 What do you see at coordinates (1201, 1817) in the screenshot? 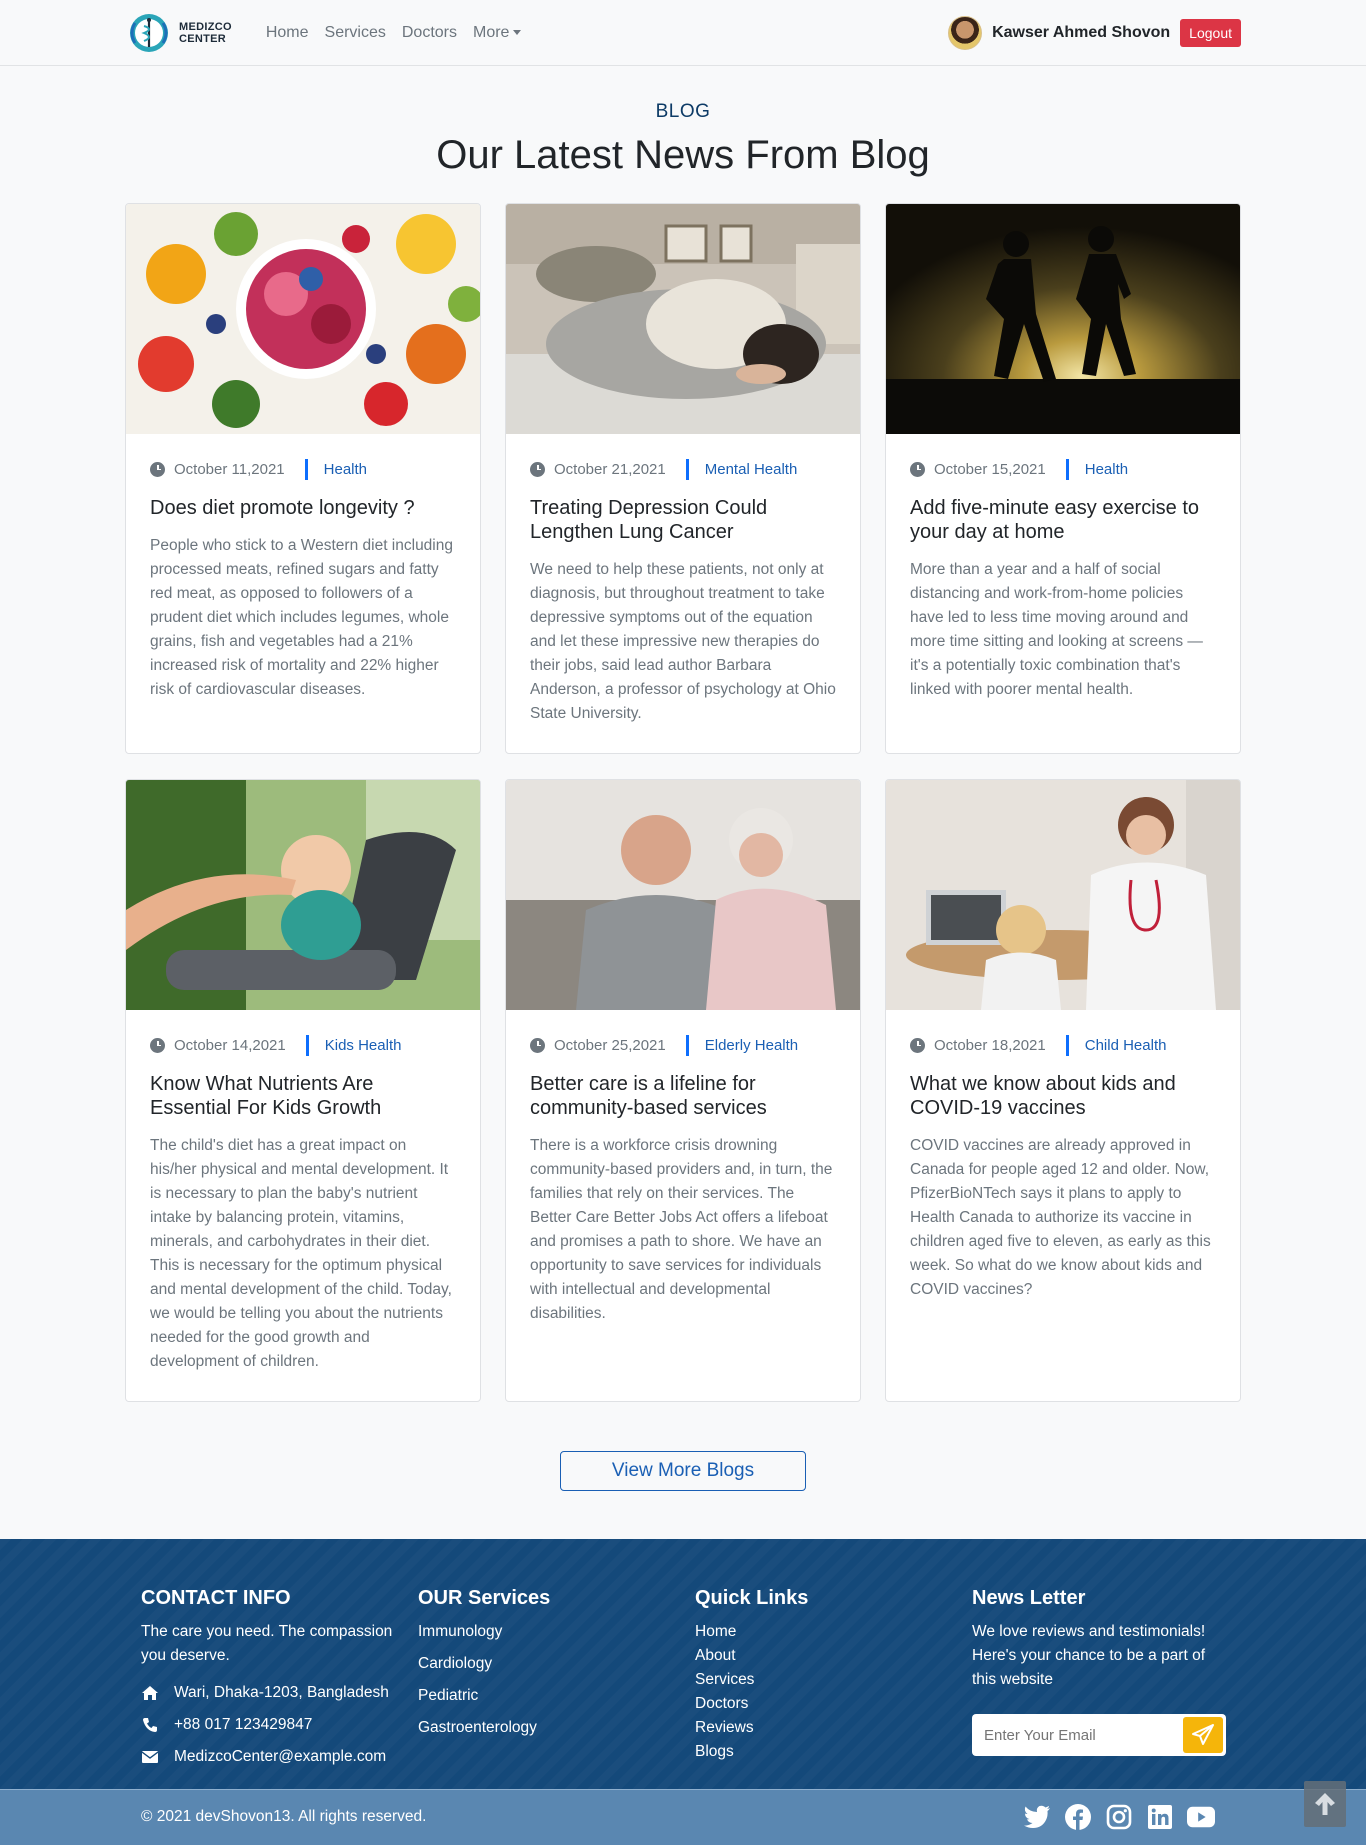
I see `youtube-icon` at bounding box center [1201, 1817].